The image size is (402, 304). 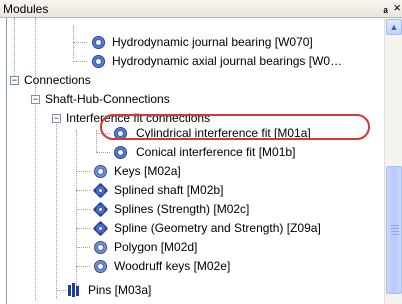 What do you see at coordinates (212, 42) in the screenshot?
I see `tree-item-label: Hydrodynamic journal bearing [W070]` at bounding box center [212, 42].